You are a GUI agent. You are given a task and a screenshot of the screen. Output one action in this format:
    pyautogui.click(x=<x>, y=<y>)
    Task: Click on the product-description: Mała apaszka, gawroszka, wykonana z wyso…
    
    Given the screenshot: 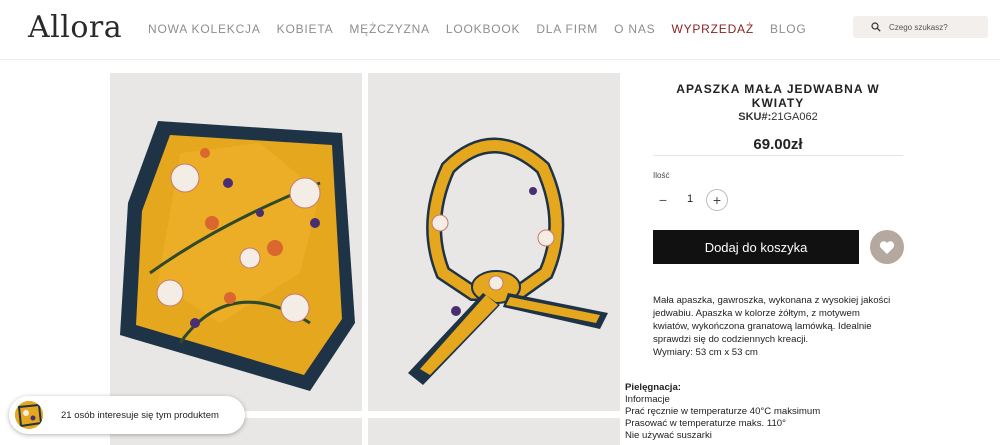 What is the action you would take?
    pyautogui.click(x=778, y=326)
    